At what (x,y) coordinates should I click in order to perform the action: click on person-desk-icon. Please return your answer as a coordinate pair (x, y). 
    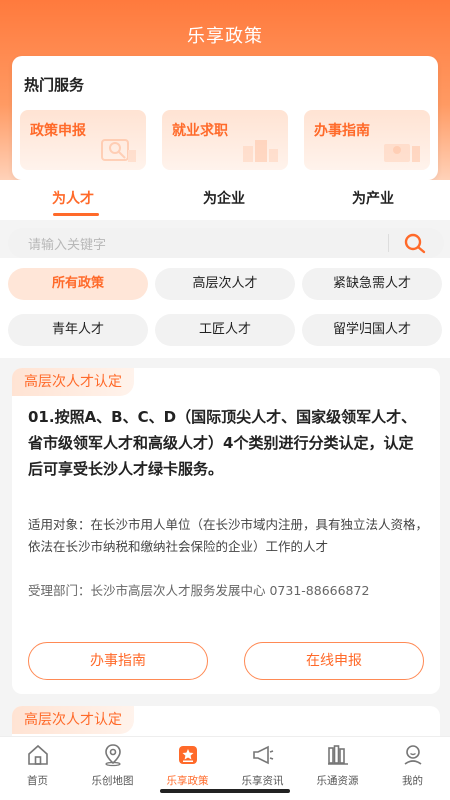
    Looking at the image, I should click on (402, 153).